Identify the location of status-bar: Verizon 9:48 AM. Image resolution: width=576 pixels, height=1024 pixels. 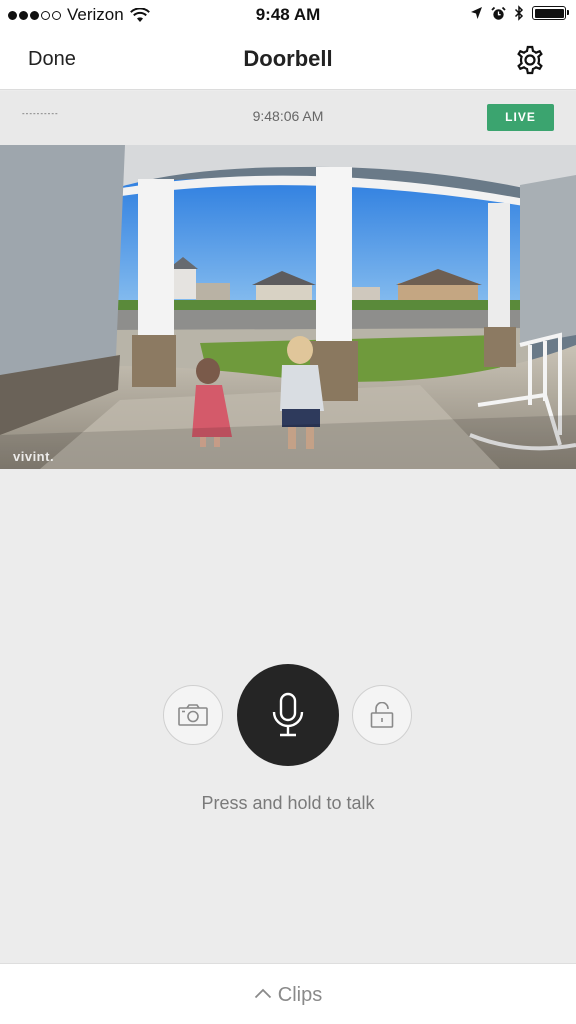
(288, 15).